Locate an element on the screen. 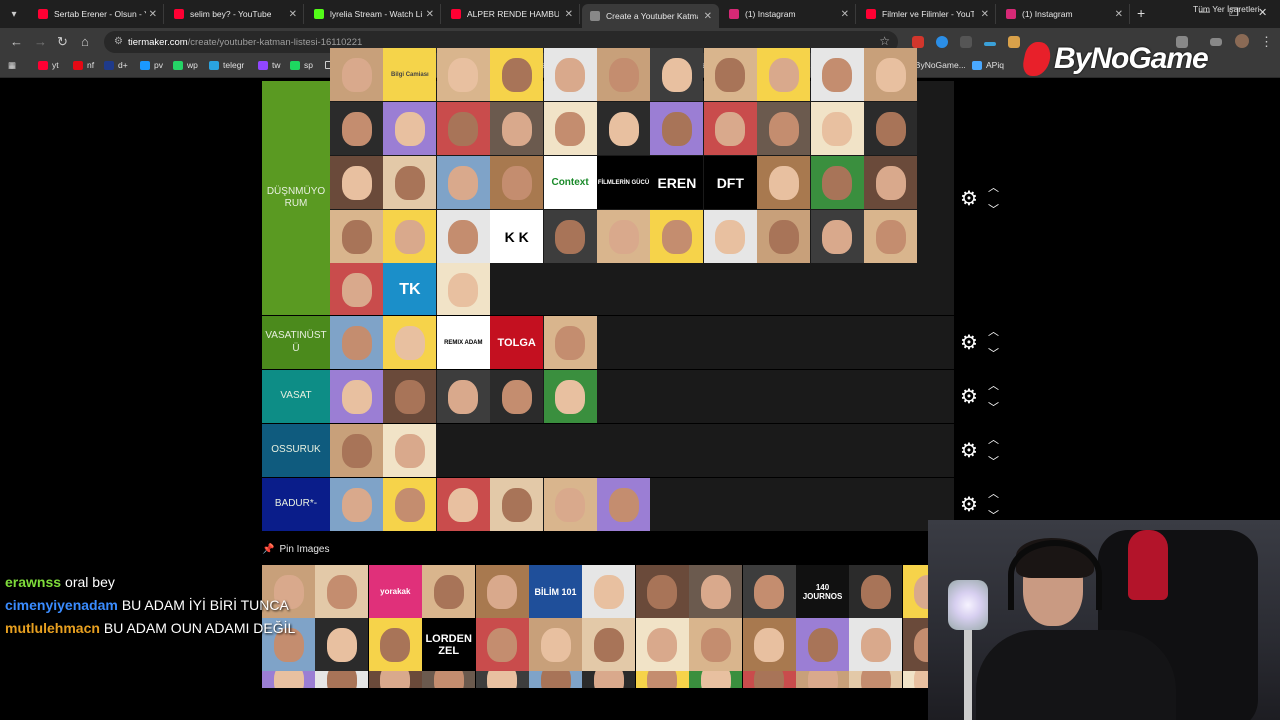  apps-grid-icon: ▦ is located at coordinates (12, 65).